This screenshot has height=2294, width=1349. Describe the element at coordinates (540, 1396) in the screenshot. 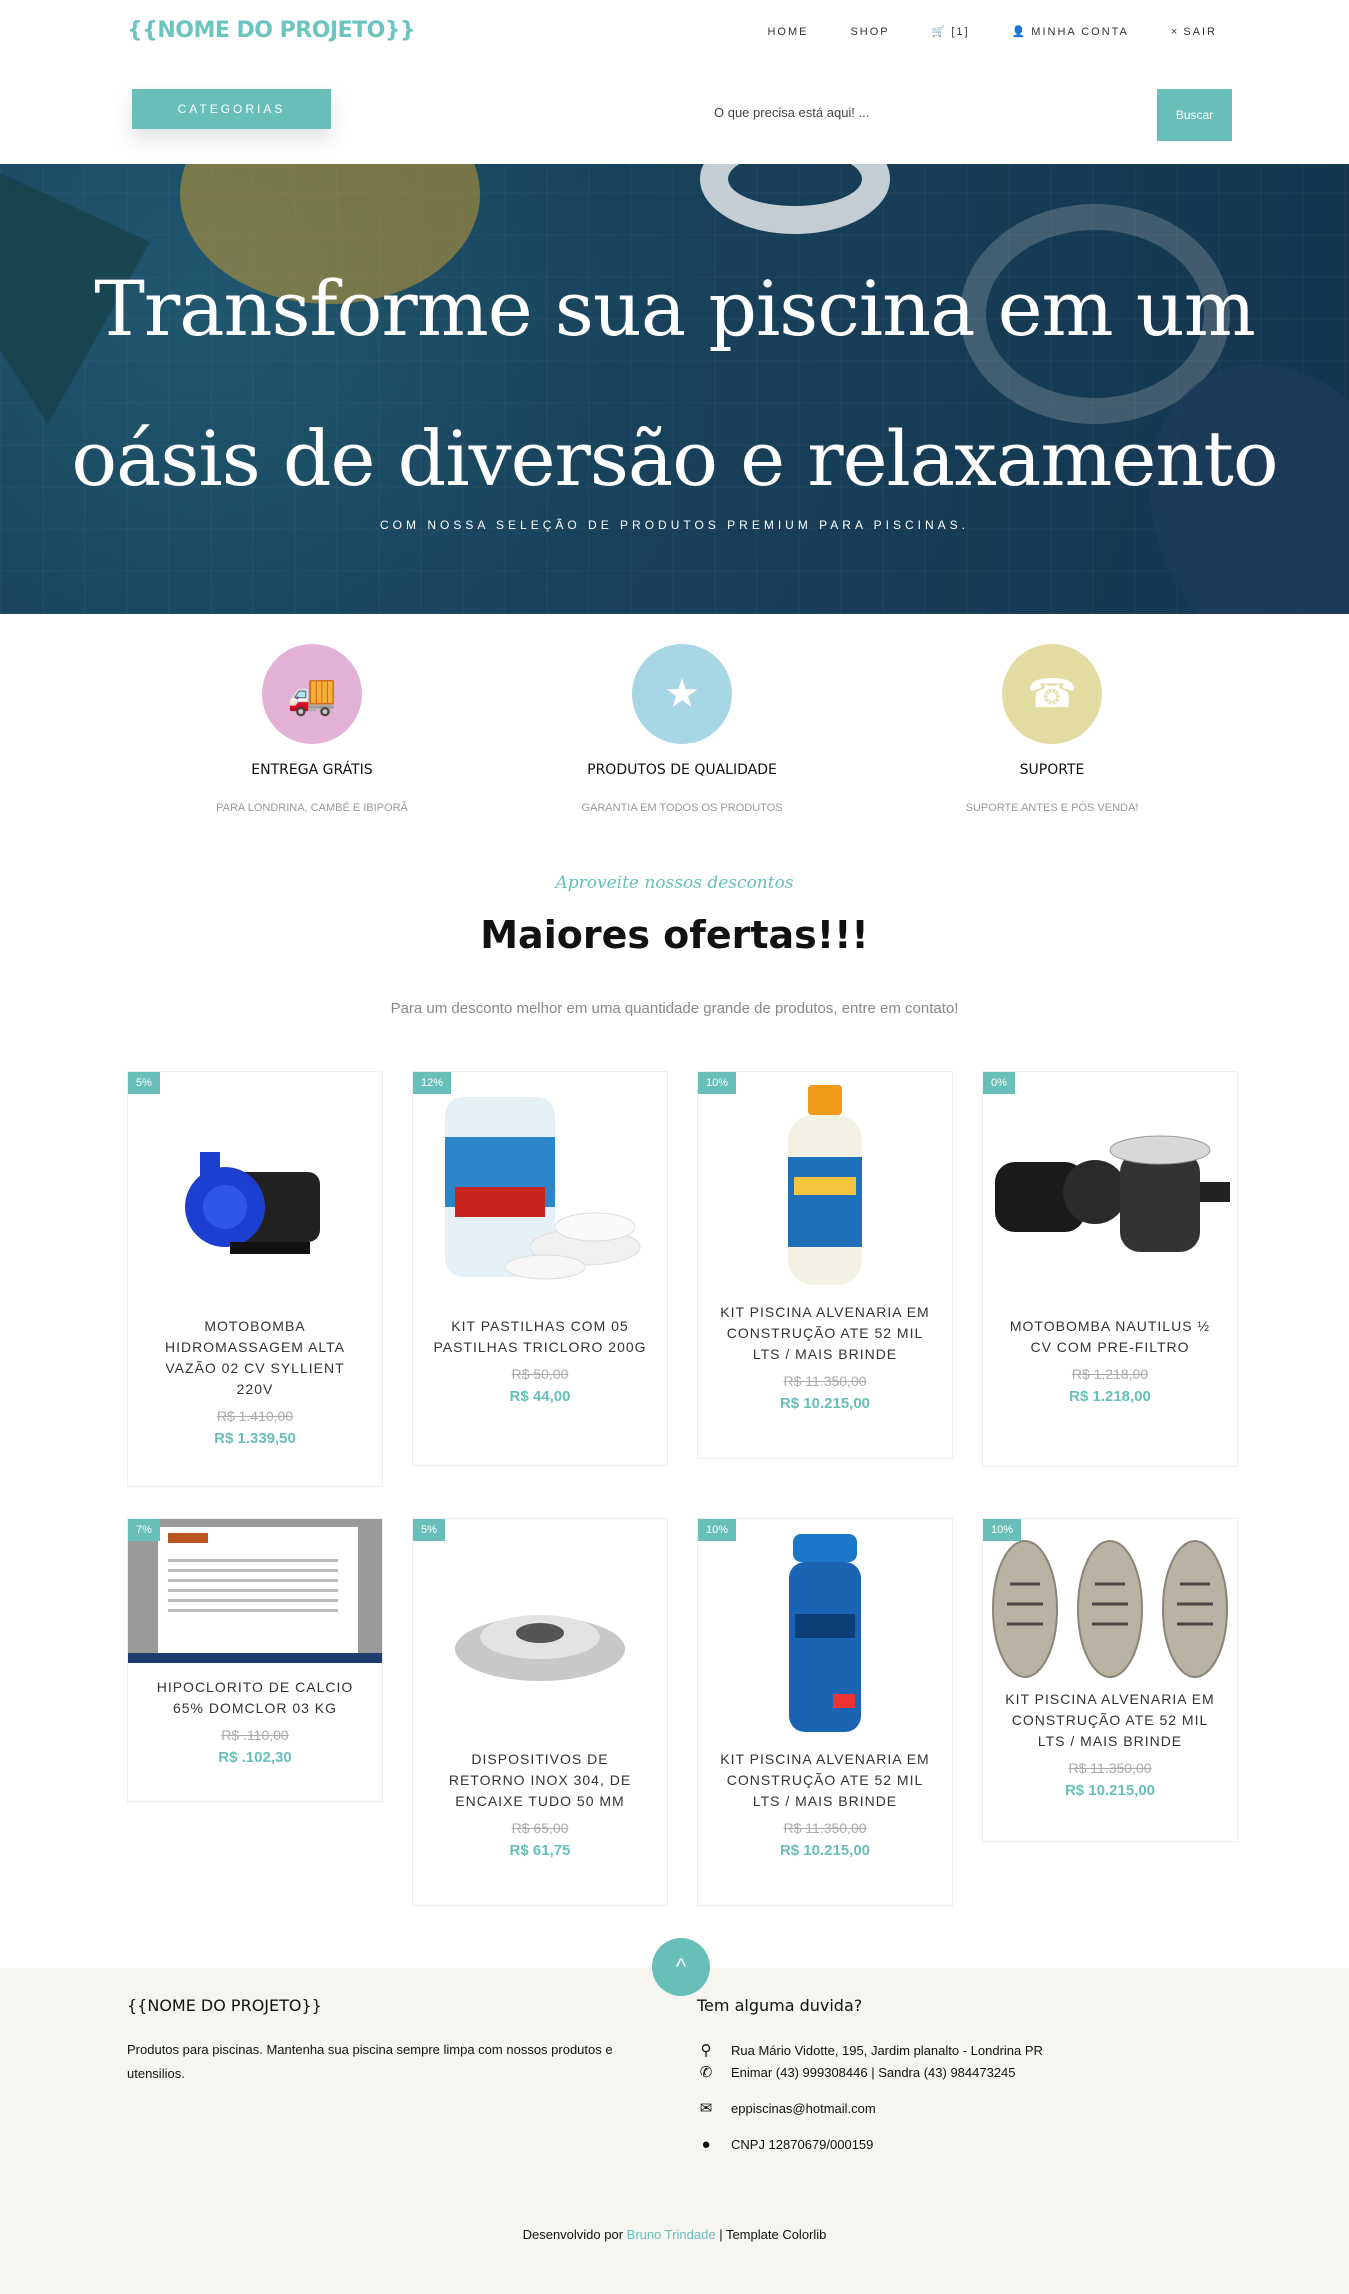

I see `product-price: R$ 44,00` at that location.